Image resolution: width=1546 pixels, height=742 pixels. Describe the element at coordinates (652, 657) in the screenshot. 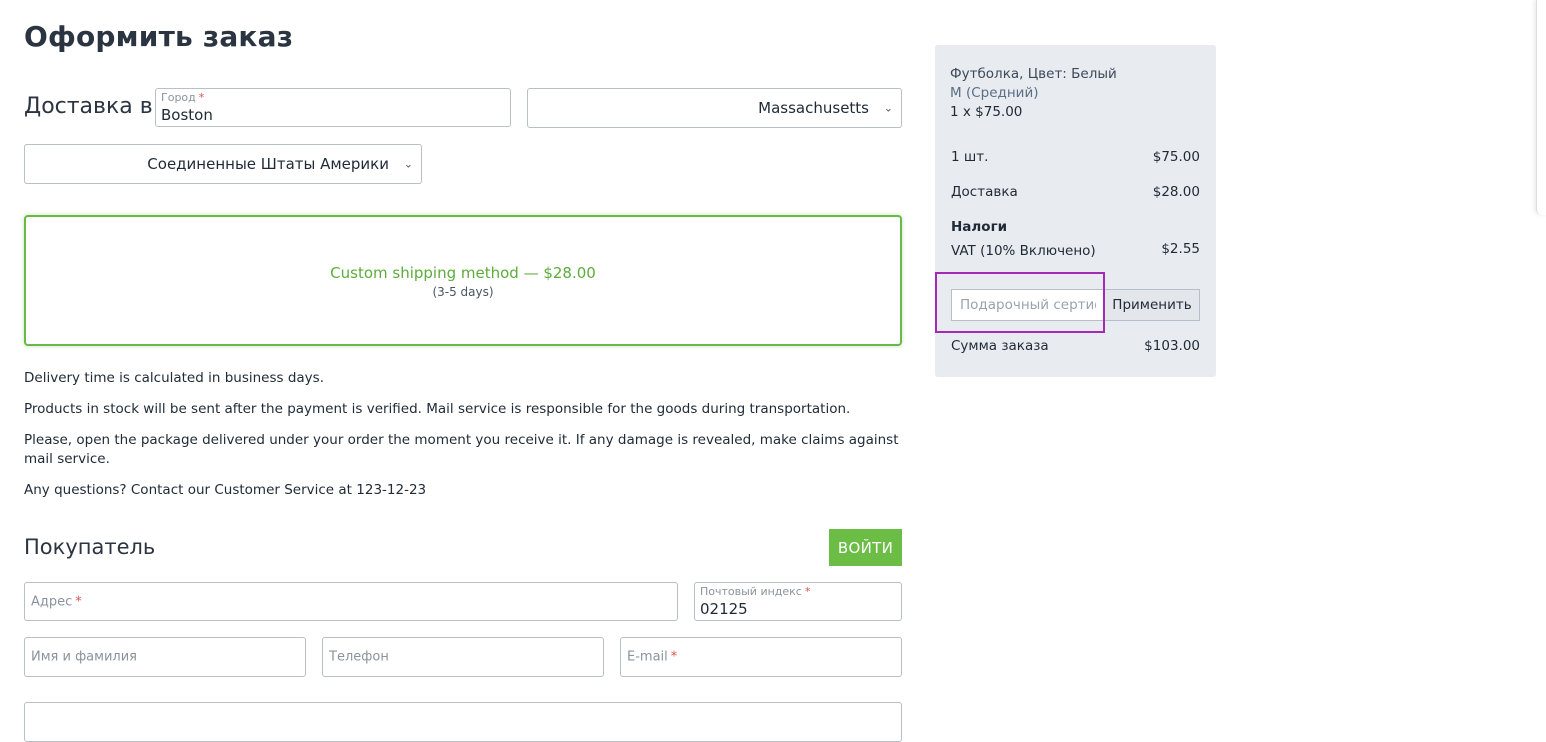

I see `email-placeholder: E-mail *` at that location.